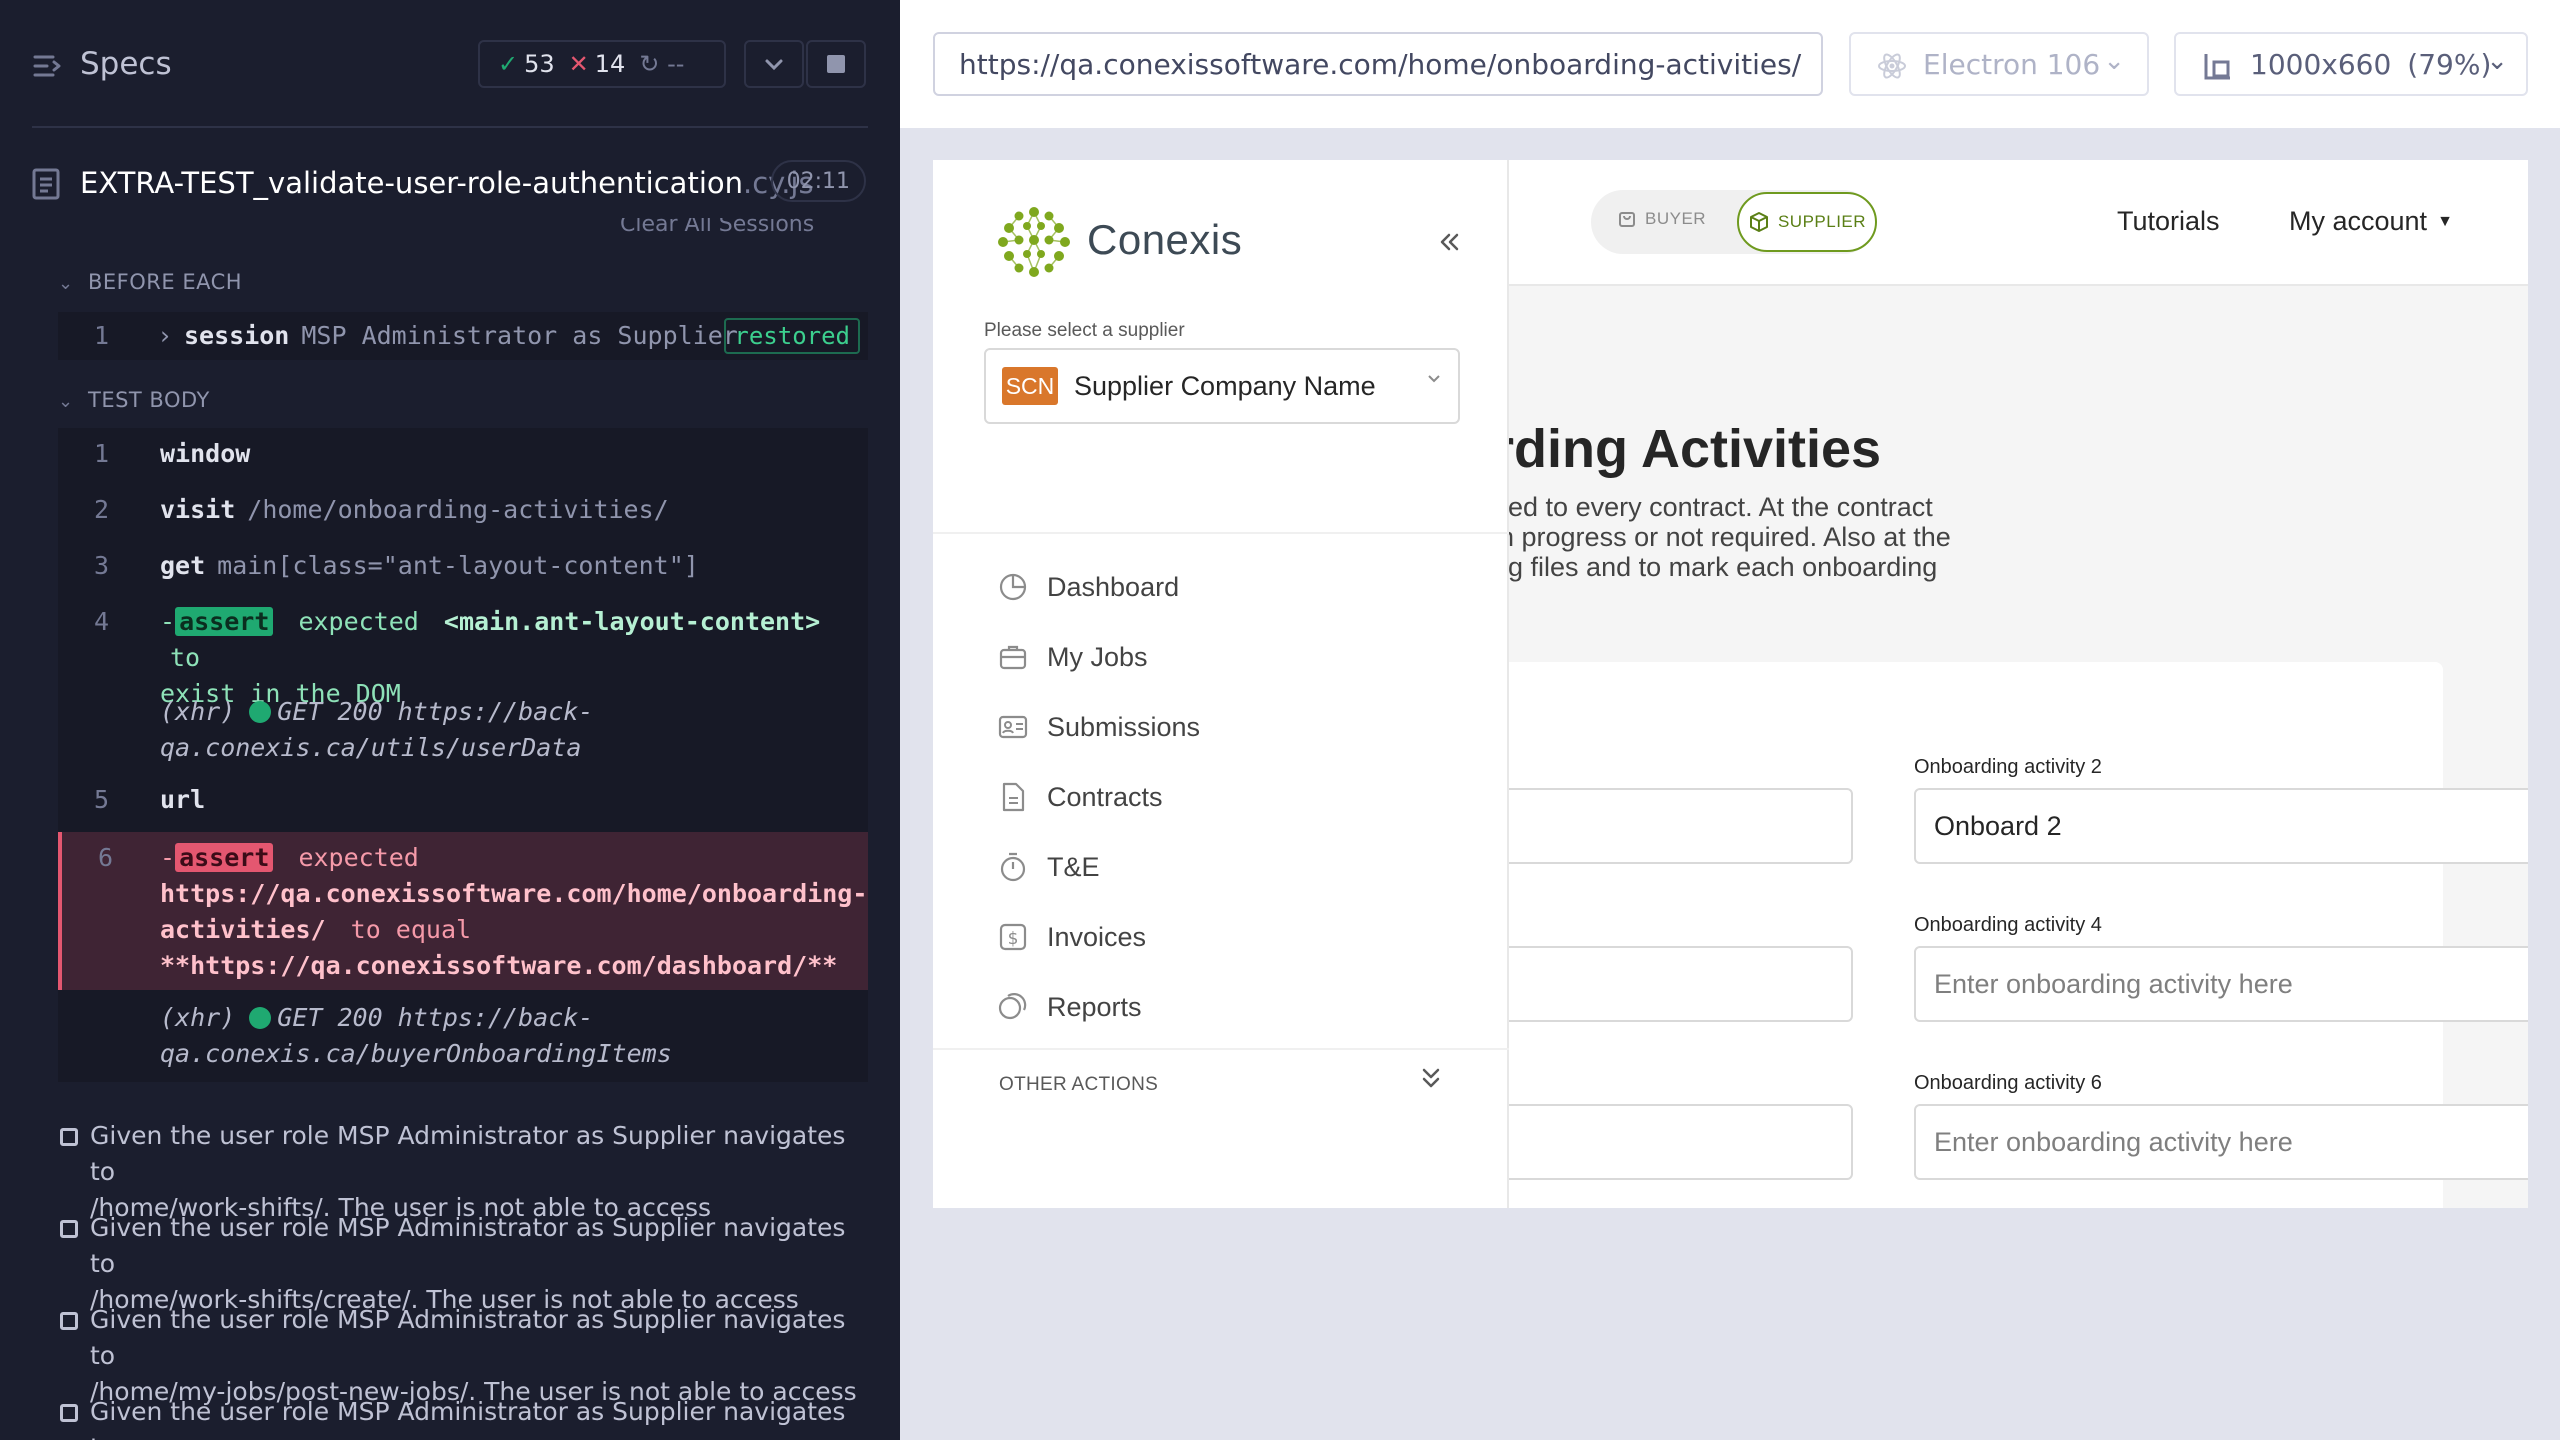 This screenshot has width=2560, height=1440. What do you see at coordinates (463, 800) in the screenshot?
I see `command-row: 5 url` at bounding box center [463, 800].